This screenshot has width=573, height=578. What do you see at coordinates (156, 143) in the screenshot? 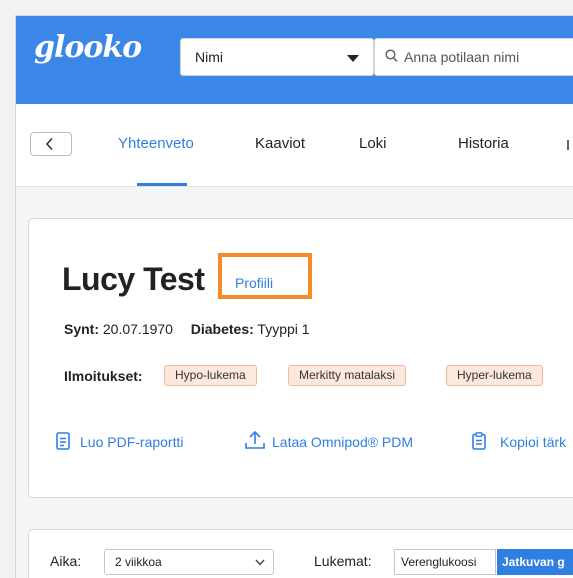
I see `tab-yhteenveto: Yhteenveto` at bounding box center [156, 143].